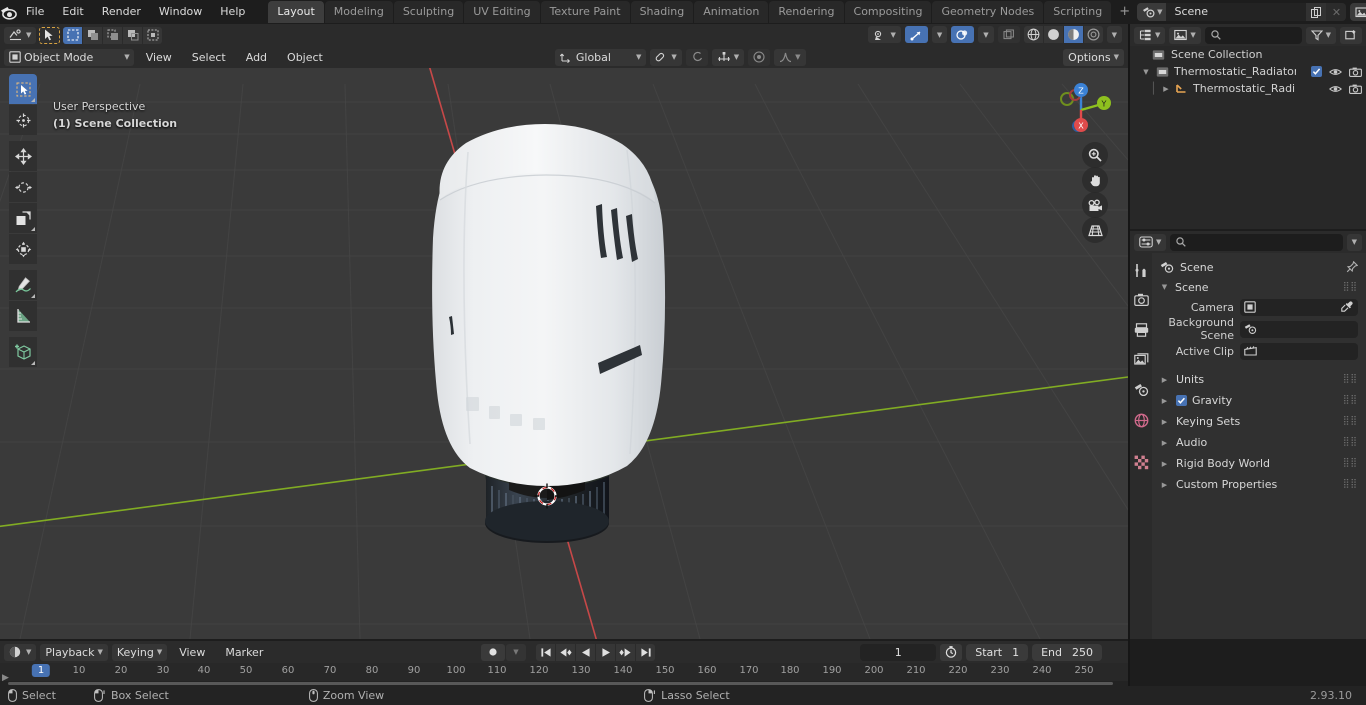 Image resolution: width=1366 pixels, height=705 pixels. Describe the element at coordinates (1093, 57) in the screenshot. I see `viewport-options-button: Options ▼` at that location.